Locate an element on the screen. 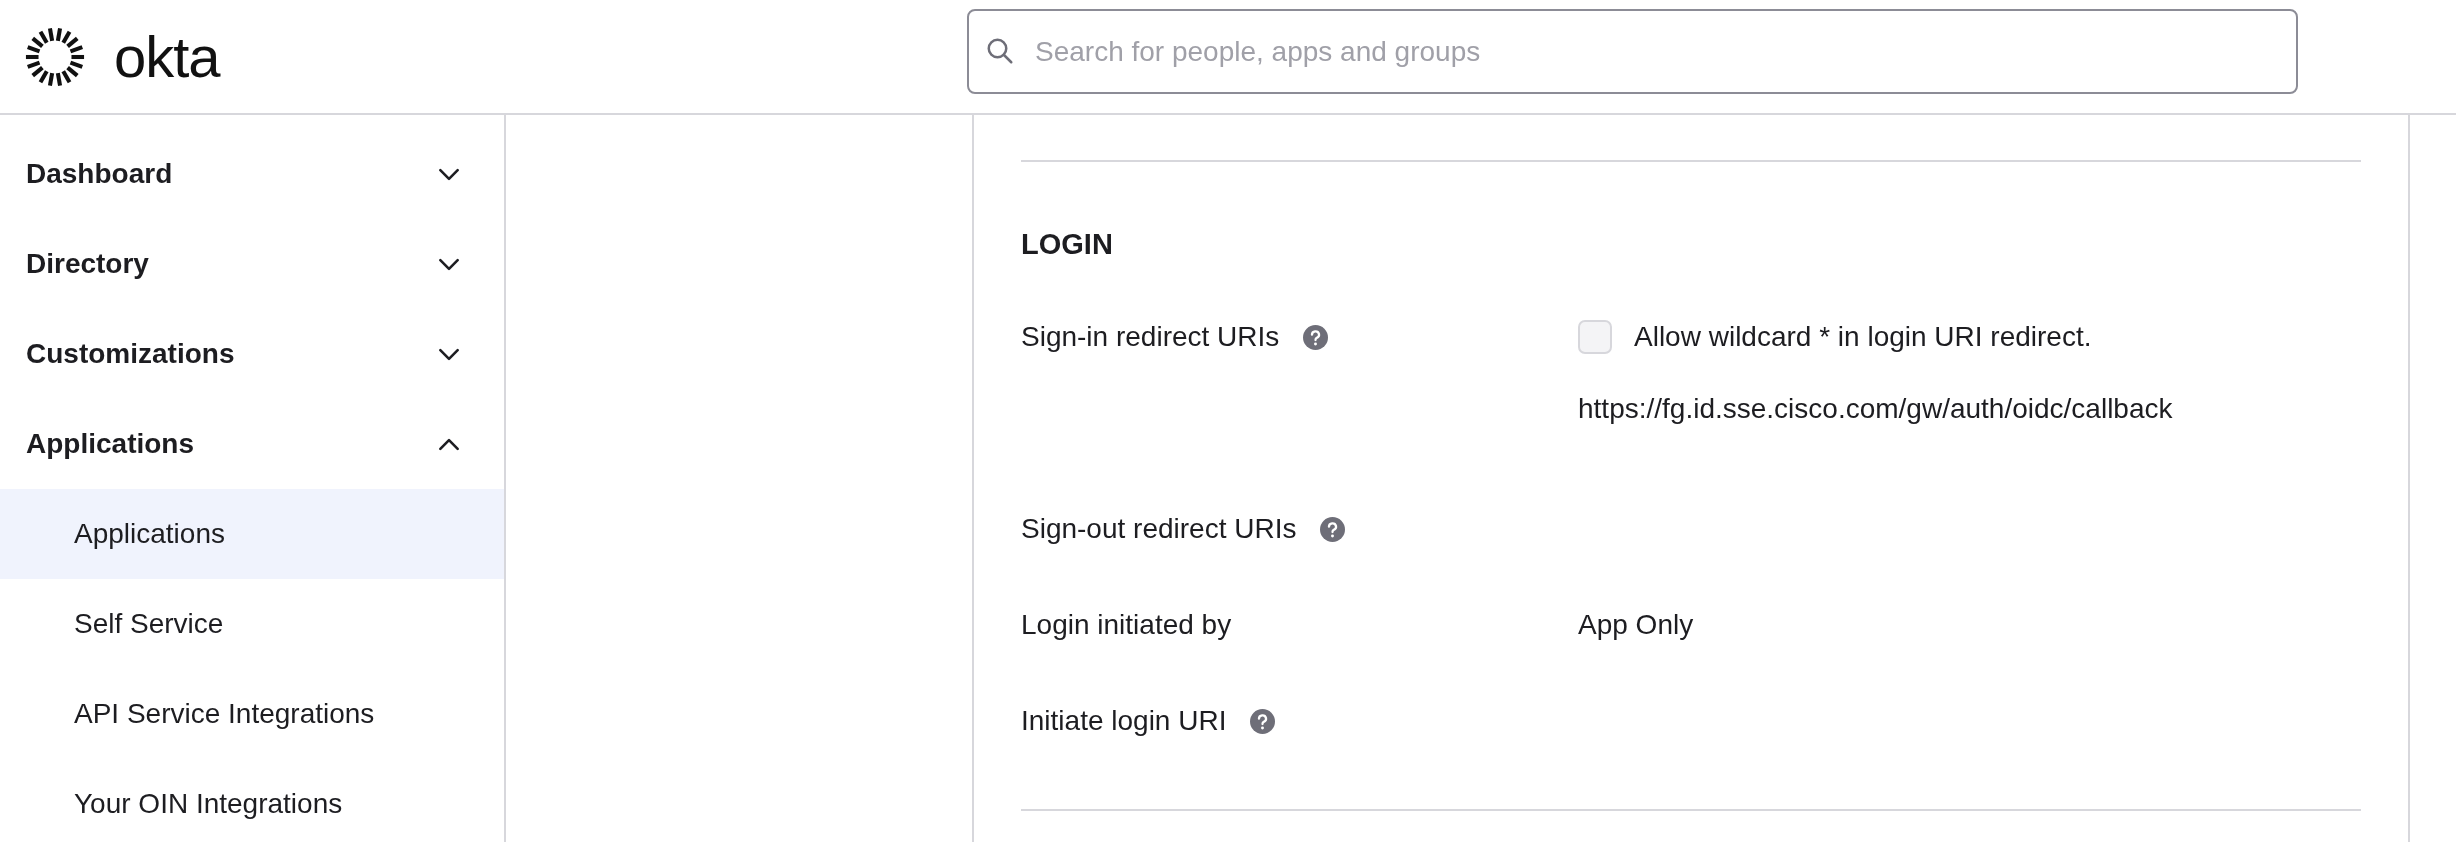  sunburst-logo-icon is located at coordinates (55, 56).